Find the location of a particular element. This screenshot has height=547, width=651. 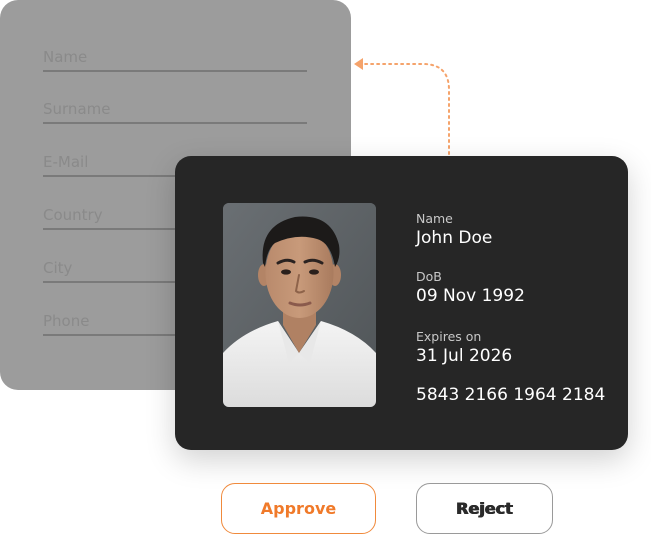

phone-field-placeholder: Phone is located at coordinates (66, 321).